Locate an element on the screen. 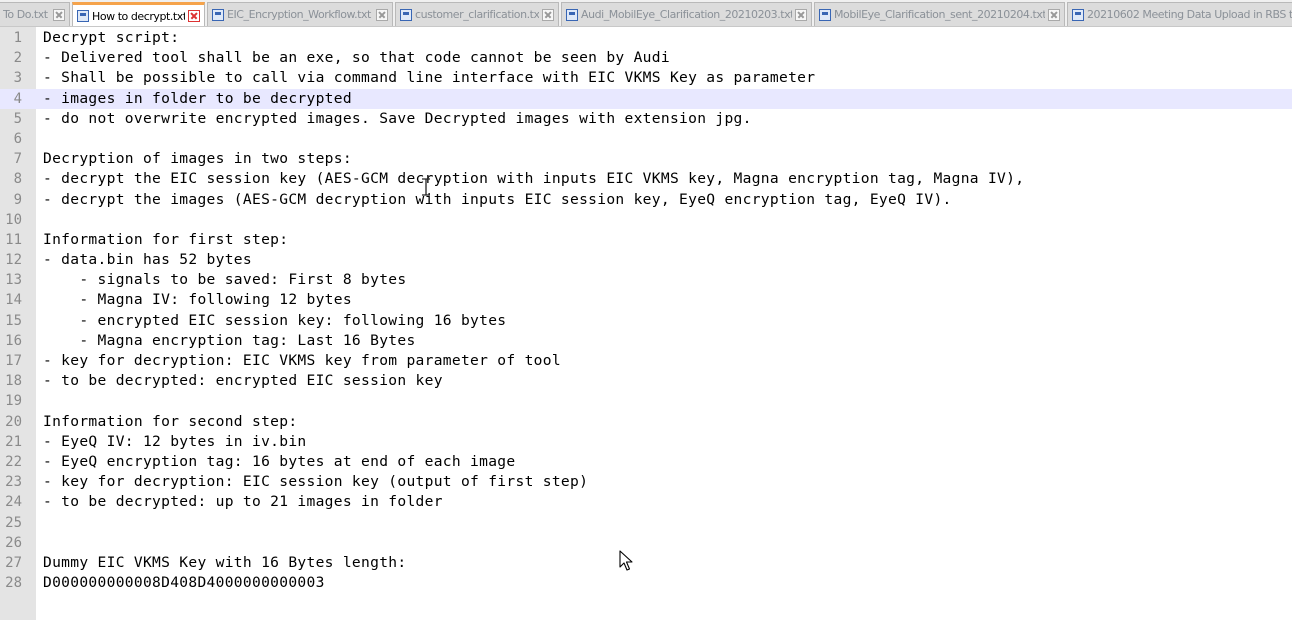 Image resolution: width=1292 pixels, height=620 pixels. line-number: 5 is located at coordinates (17, 118).